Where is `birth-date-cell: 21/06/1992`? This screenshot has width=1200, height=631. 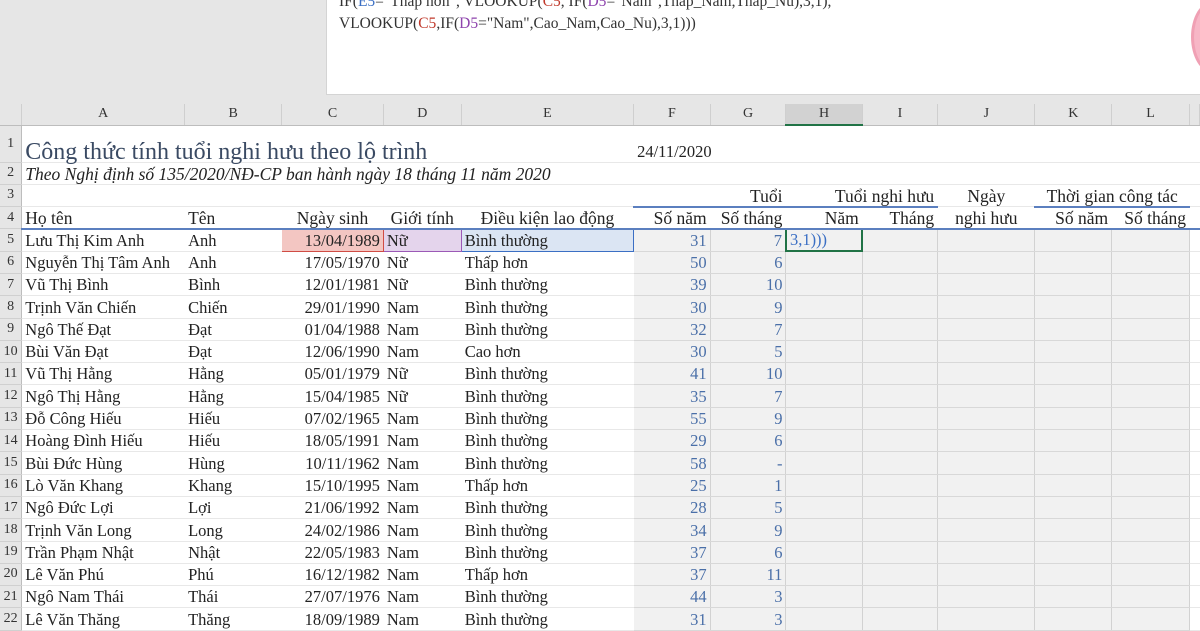 birth-date-cell: 21/06/1992 is located at coordinates (332, 508).